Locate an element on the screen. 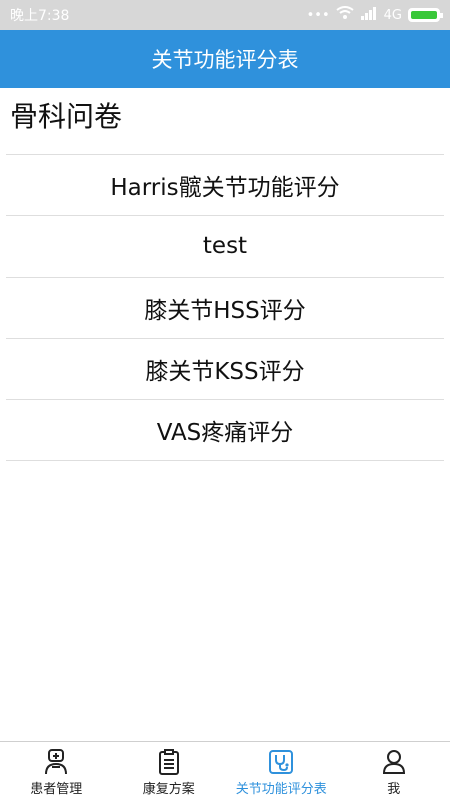  tab-joint-scores: 关节功能评分表 is located at coordinates (281, 771).